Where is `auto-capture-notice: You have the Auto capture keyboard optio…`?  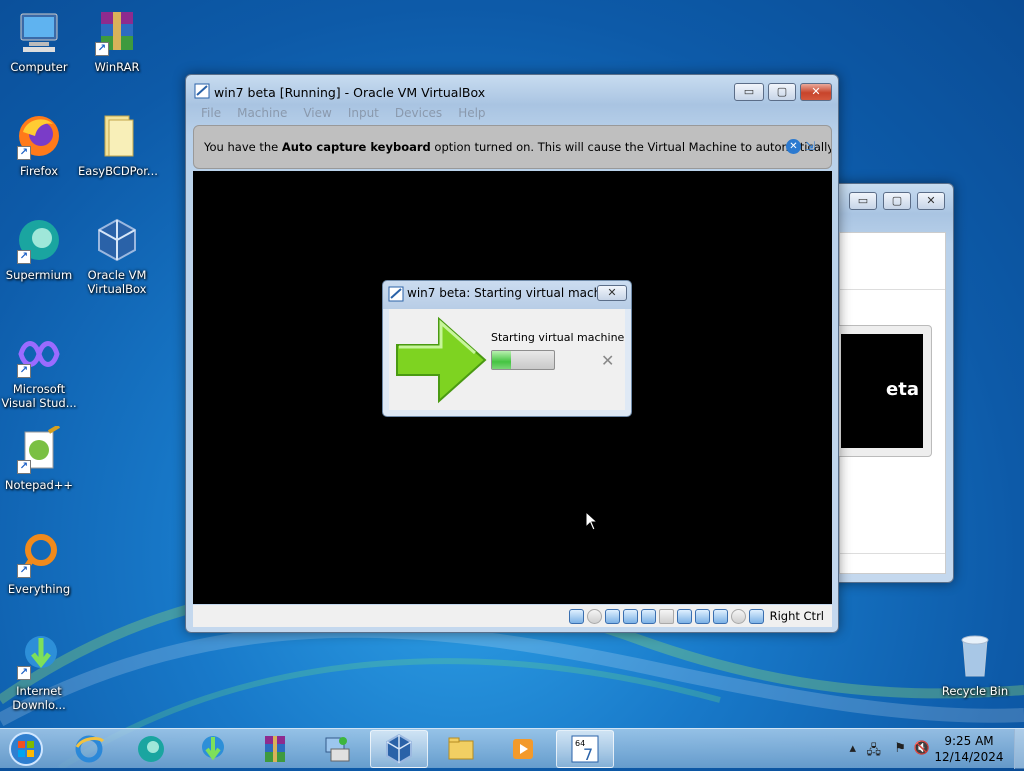 auto-capture-notice: You have the Auto capture keyboard optio… is located at coordinates (512, 147).